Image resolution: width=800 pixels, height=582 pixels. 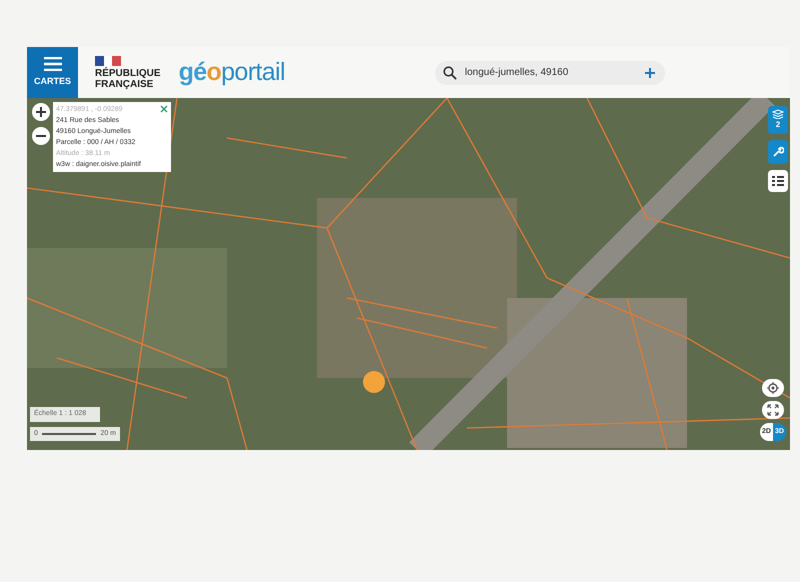 I want to click on flag-icon, so click(x=108, y=61).